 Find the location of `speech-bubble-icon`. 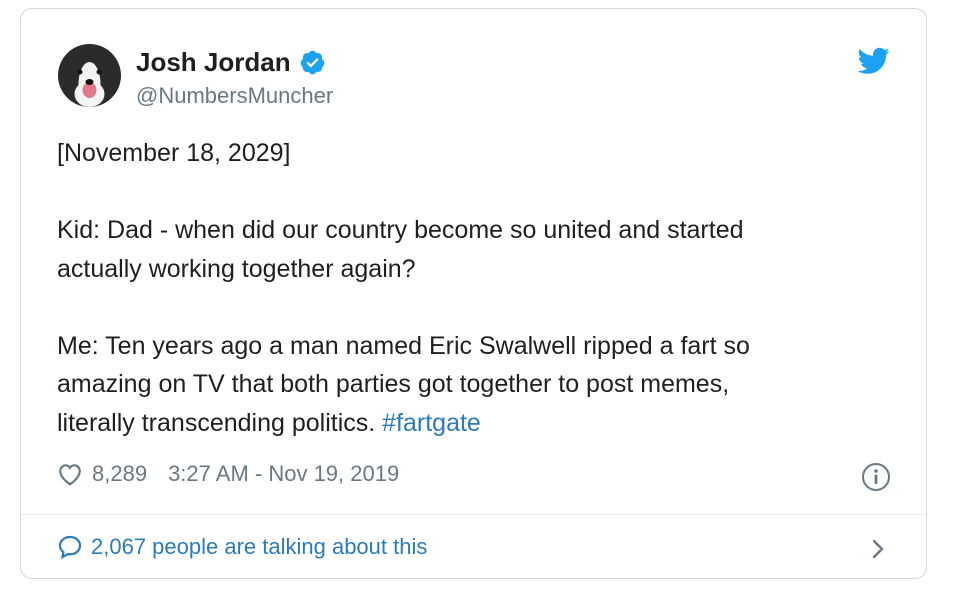

speech-bubble-icon is located at coordinates (70, 547).